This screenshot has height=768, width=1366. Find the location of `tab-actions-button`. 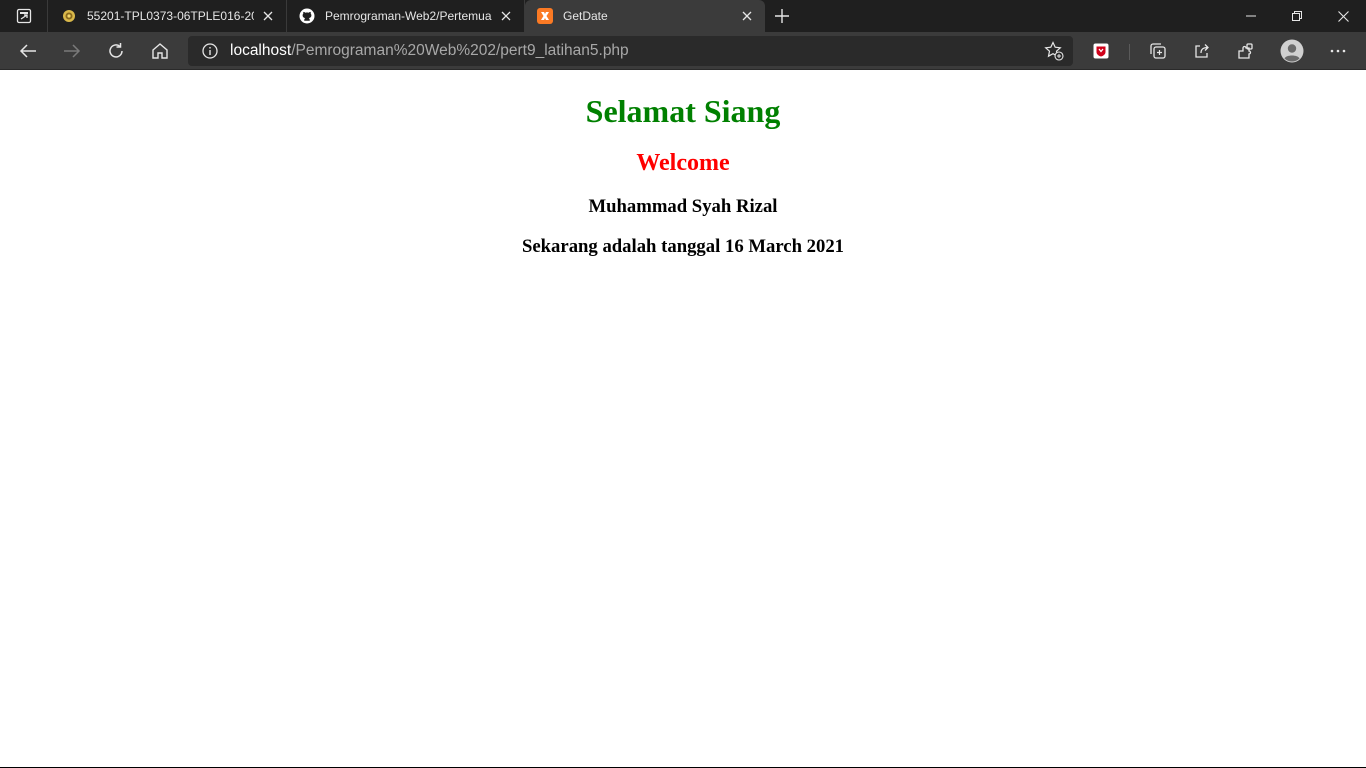

tab-actions-button is located at coordinates (24, 16).